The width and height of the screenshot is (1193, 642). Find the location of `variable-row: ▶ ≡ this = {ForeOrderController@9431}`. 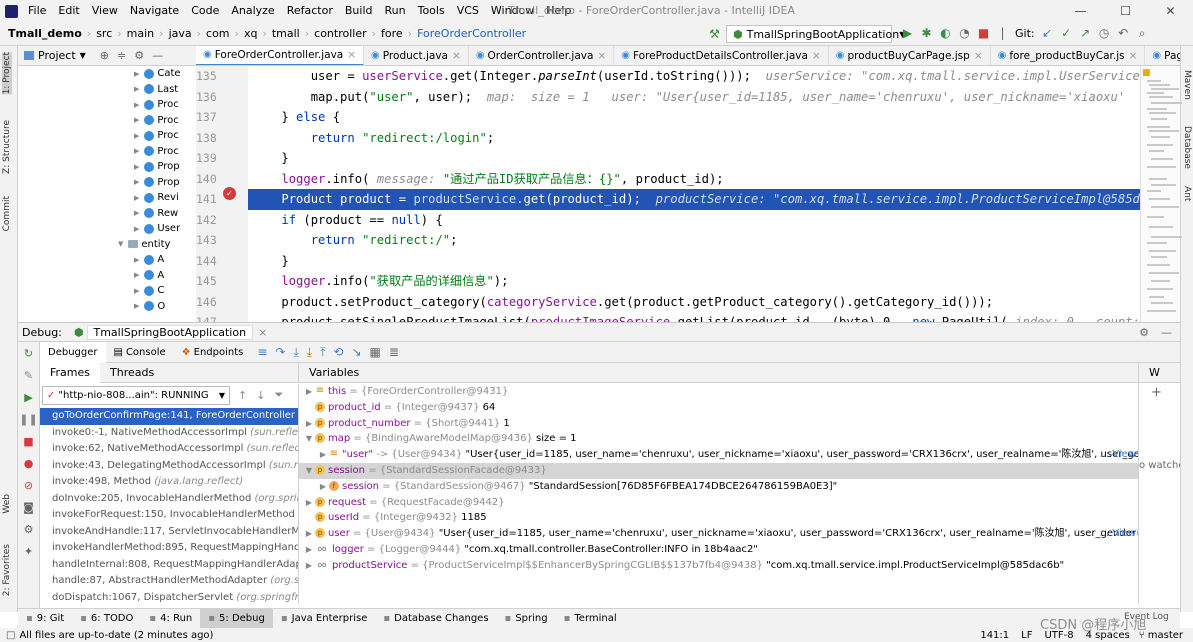

variable-row: ▶ ≡ this = {ForeOrderController@9431} is located at coordinates (718, 392).